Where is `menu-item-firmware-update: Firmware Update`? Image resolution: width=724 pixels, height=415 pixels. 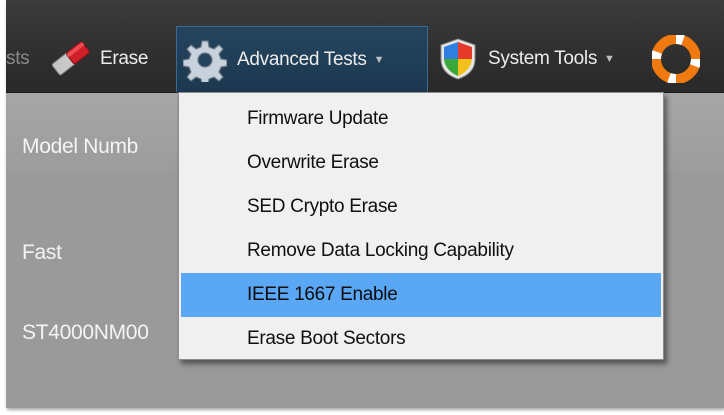 menu-item-firmware-update: Firmware Update is located at coordinates (421, 119).